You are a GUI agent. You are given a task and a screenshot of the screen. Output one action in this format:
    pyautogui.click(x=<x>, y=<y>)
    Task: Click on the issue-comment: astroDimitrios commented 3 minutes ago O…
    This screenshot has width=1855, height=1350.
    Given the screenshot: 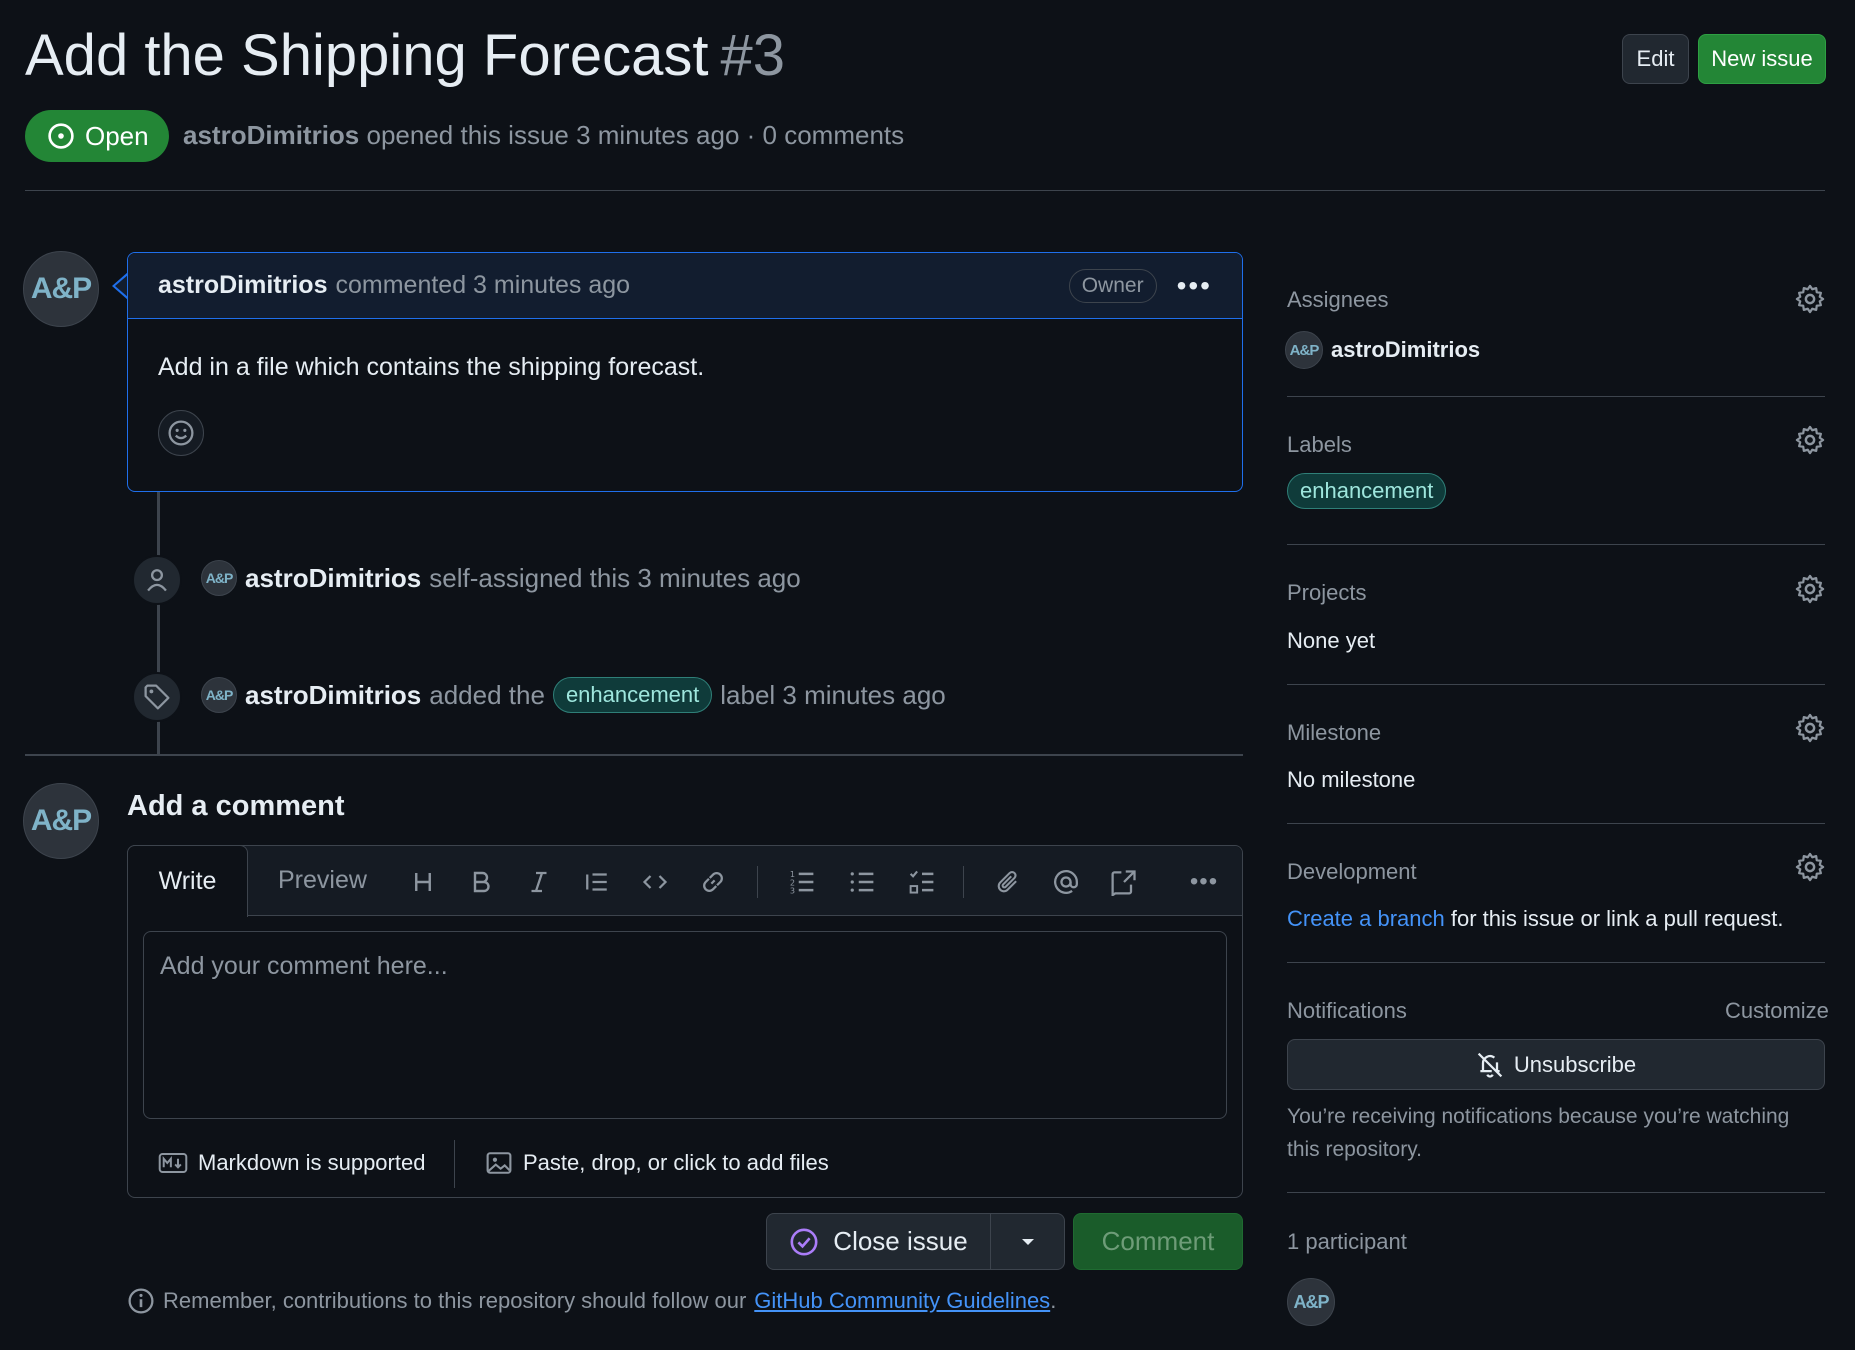 What is the action you would take?
    pyautogui.click(x=685, y=372)
    